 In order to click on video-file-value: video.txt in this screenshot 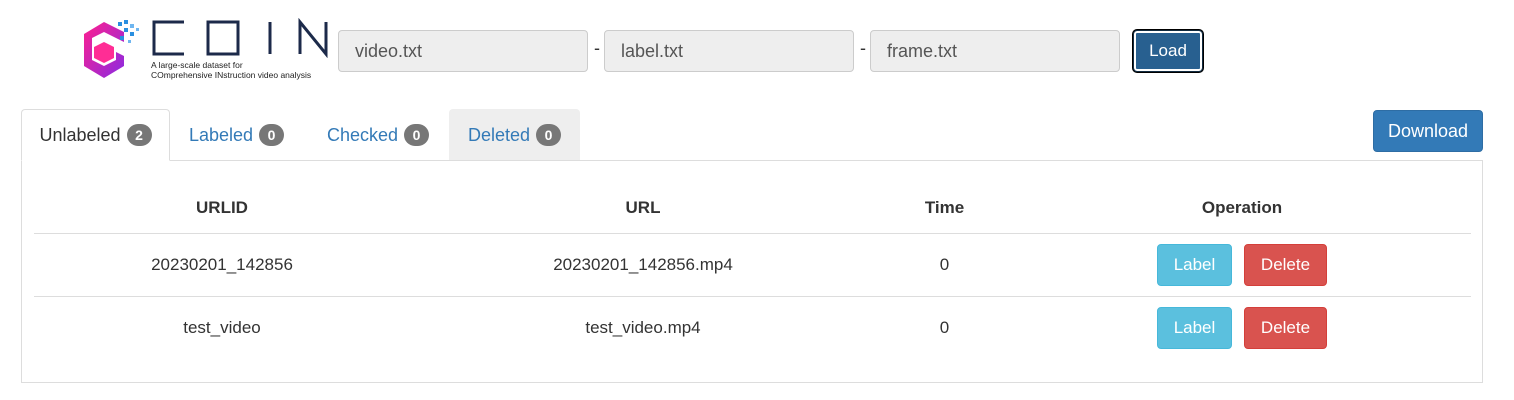, I will do `click(389, 51)`.